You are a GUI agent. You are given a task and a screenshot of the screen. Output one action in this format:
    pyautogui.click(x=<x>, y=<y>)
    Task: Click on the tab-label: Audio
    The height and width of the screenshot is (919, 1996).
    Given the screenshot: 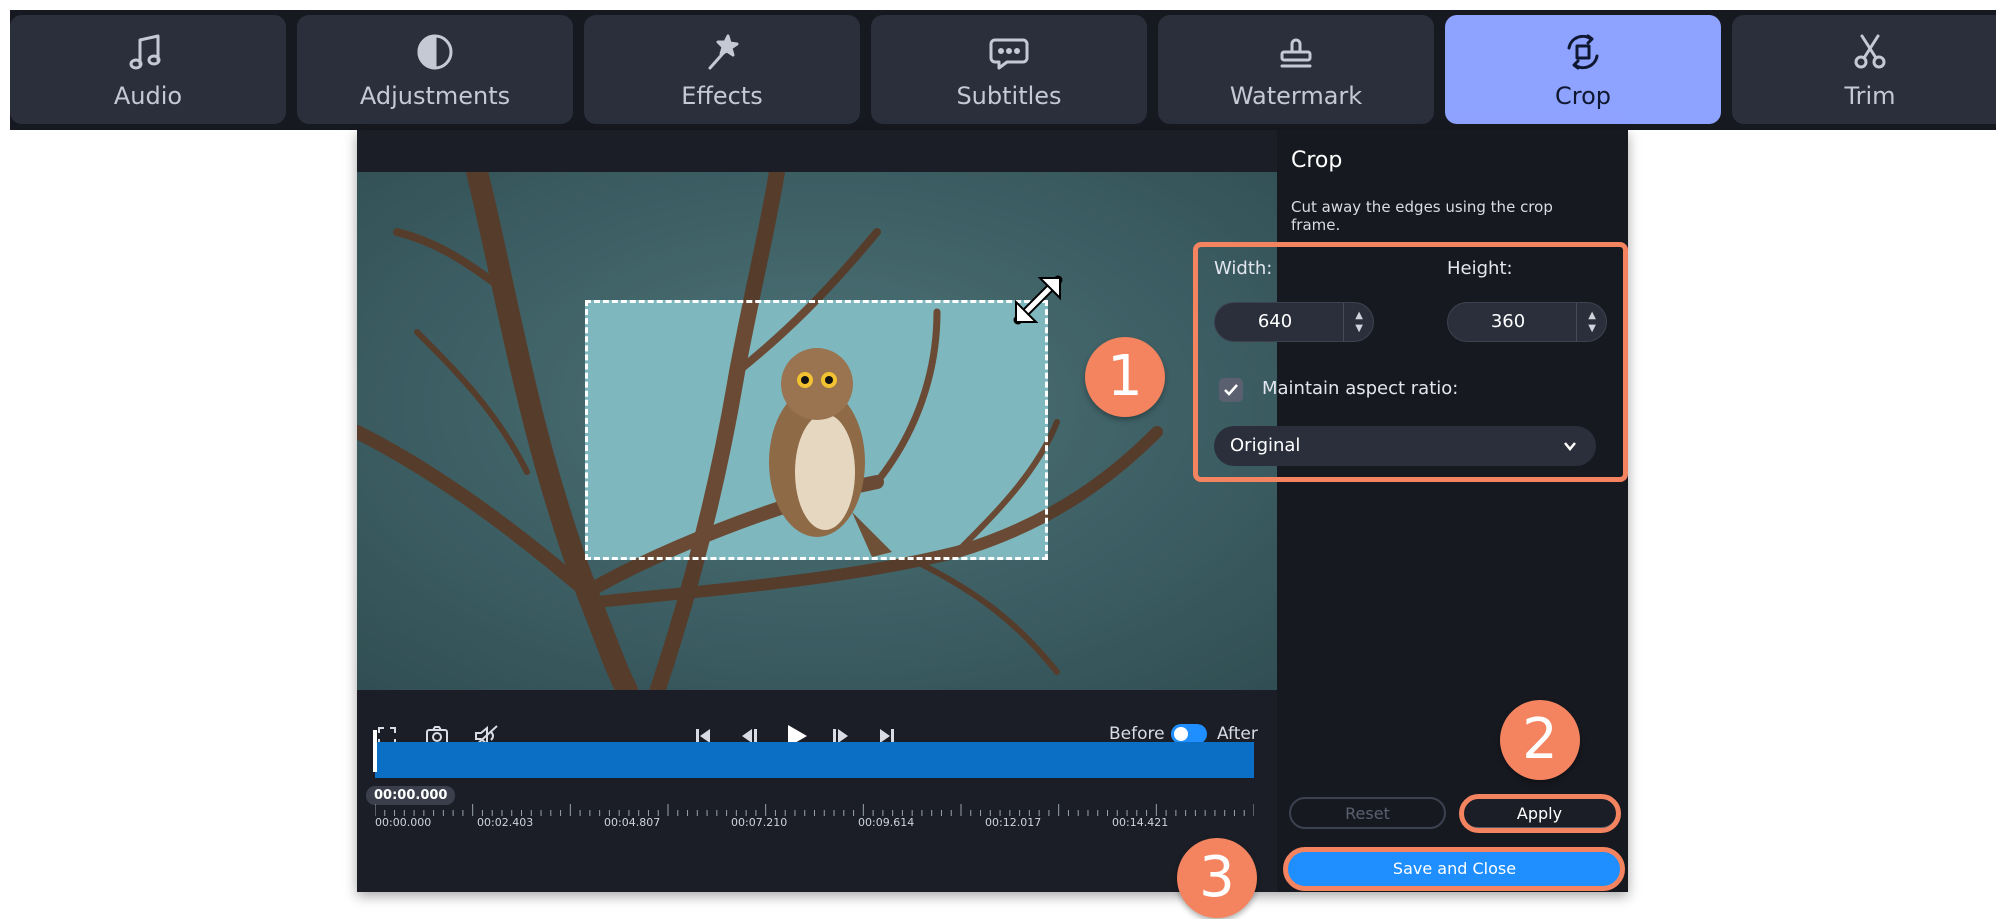 What is the action you would take?
    pyautogui.click(x=148, y=95)
    